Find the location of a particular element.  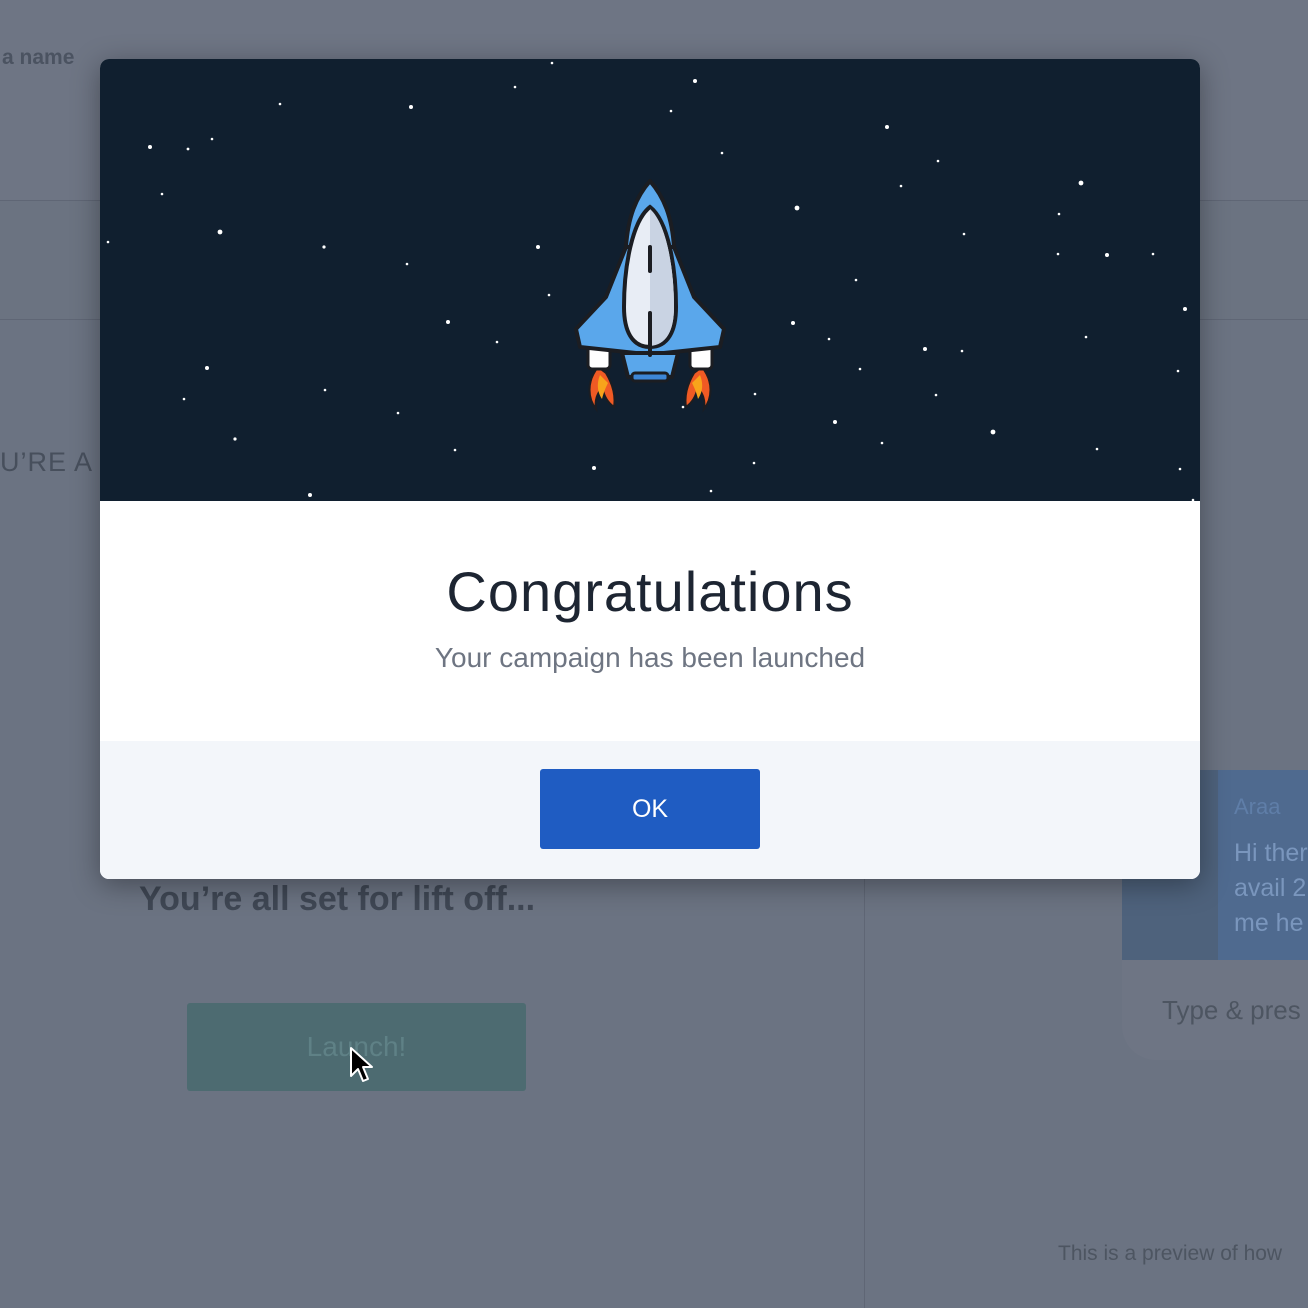

ok-button: OK is located at coordinates (650, 809).